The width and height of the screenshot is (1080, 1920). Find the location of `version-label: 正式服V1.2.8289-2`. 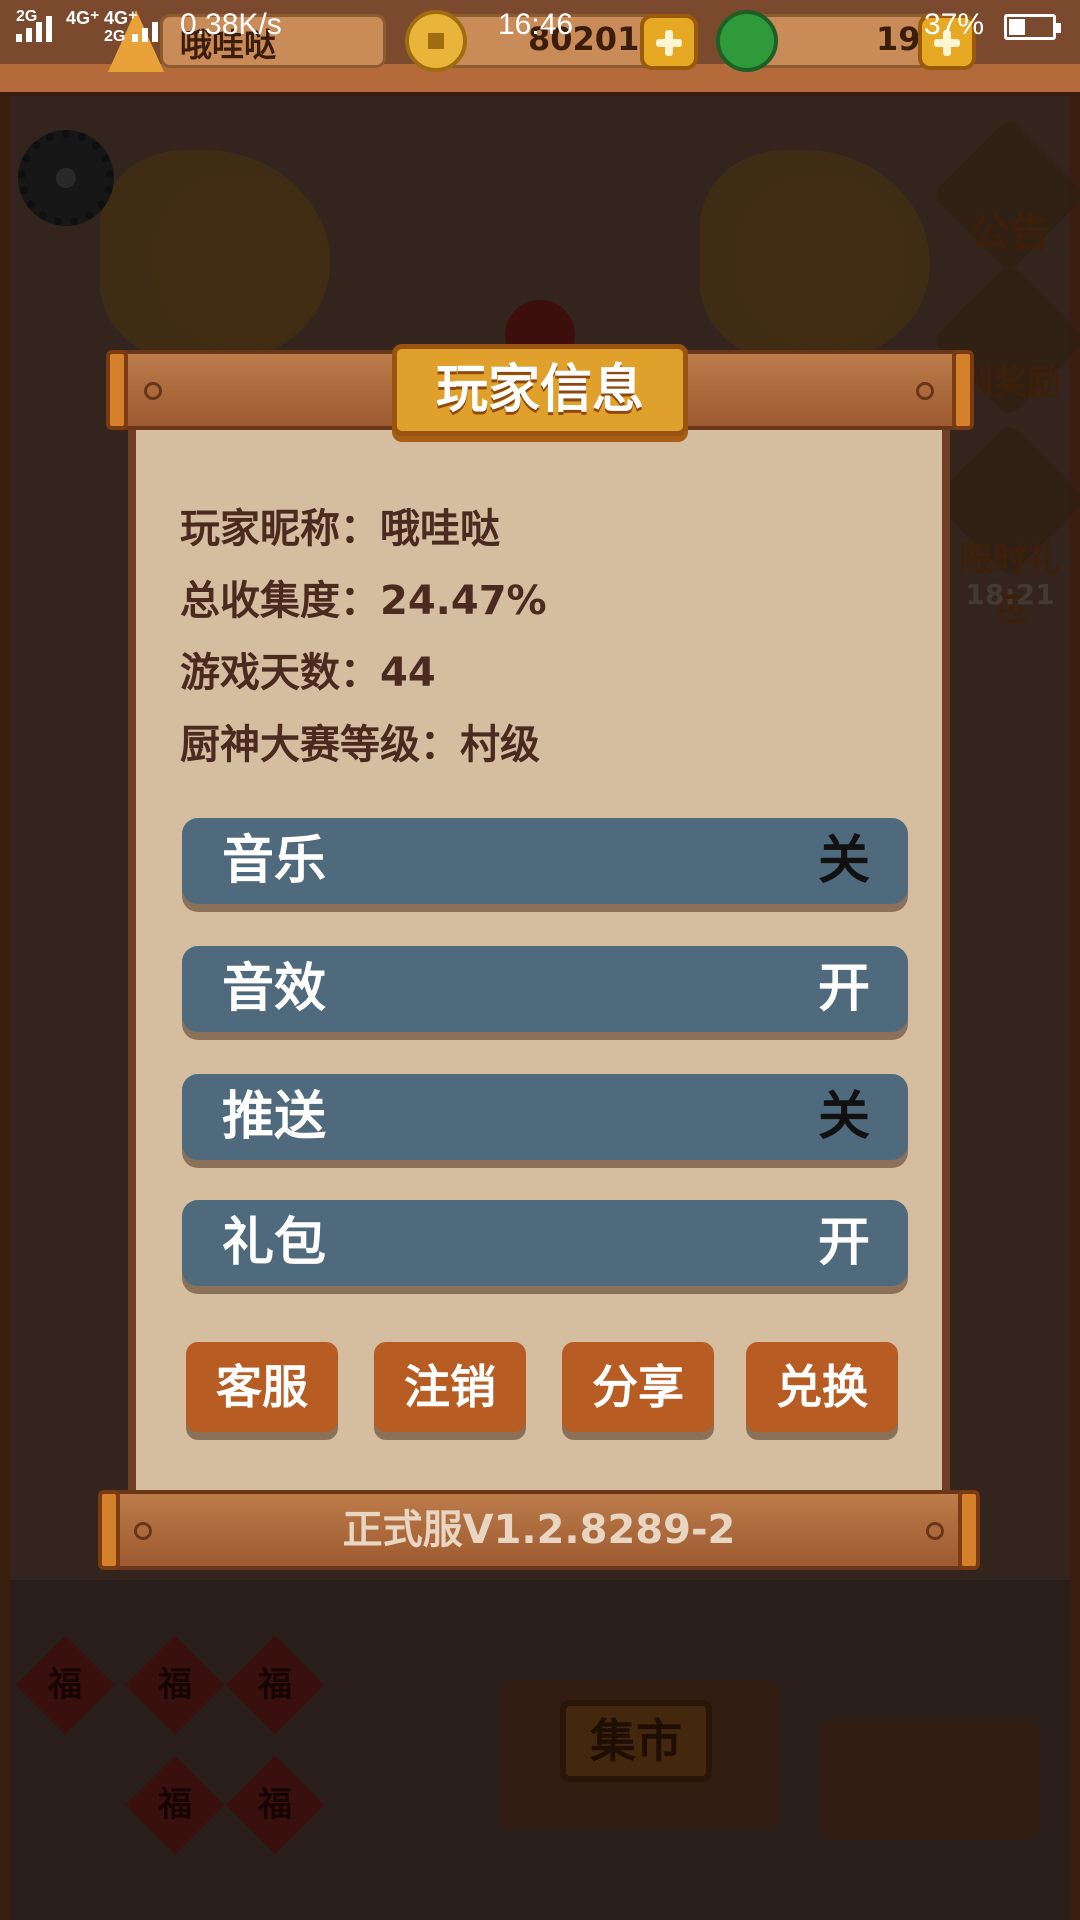

version-label: 正式服V1.2.8289-2 is located at coordinates (539, 1530).